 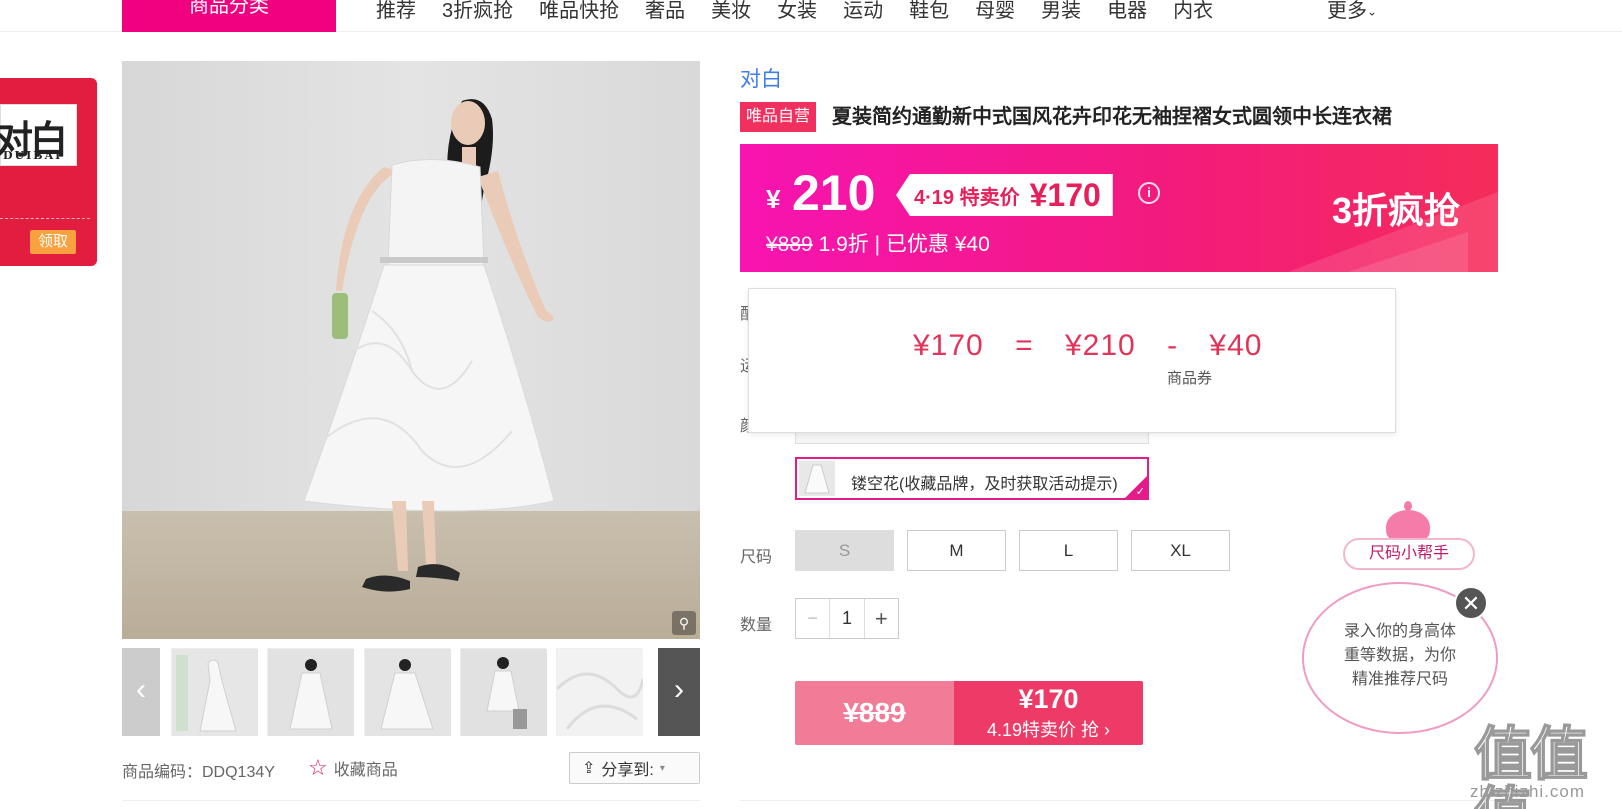 I want to click on discount-text: 1.9折 | 已优惠 ¥40, so click(x=904, y=244).